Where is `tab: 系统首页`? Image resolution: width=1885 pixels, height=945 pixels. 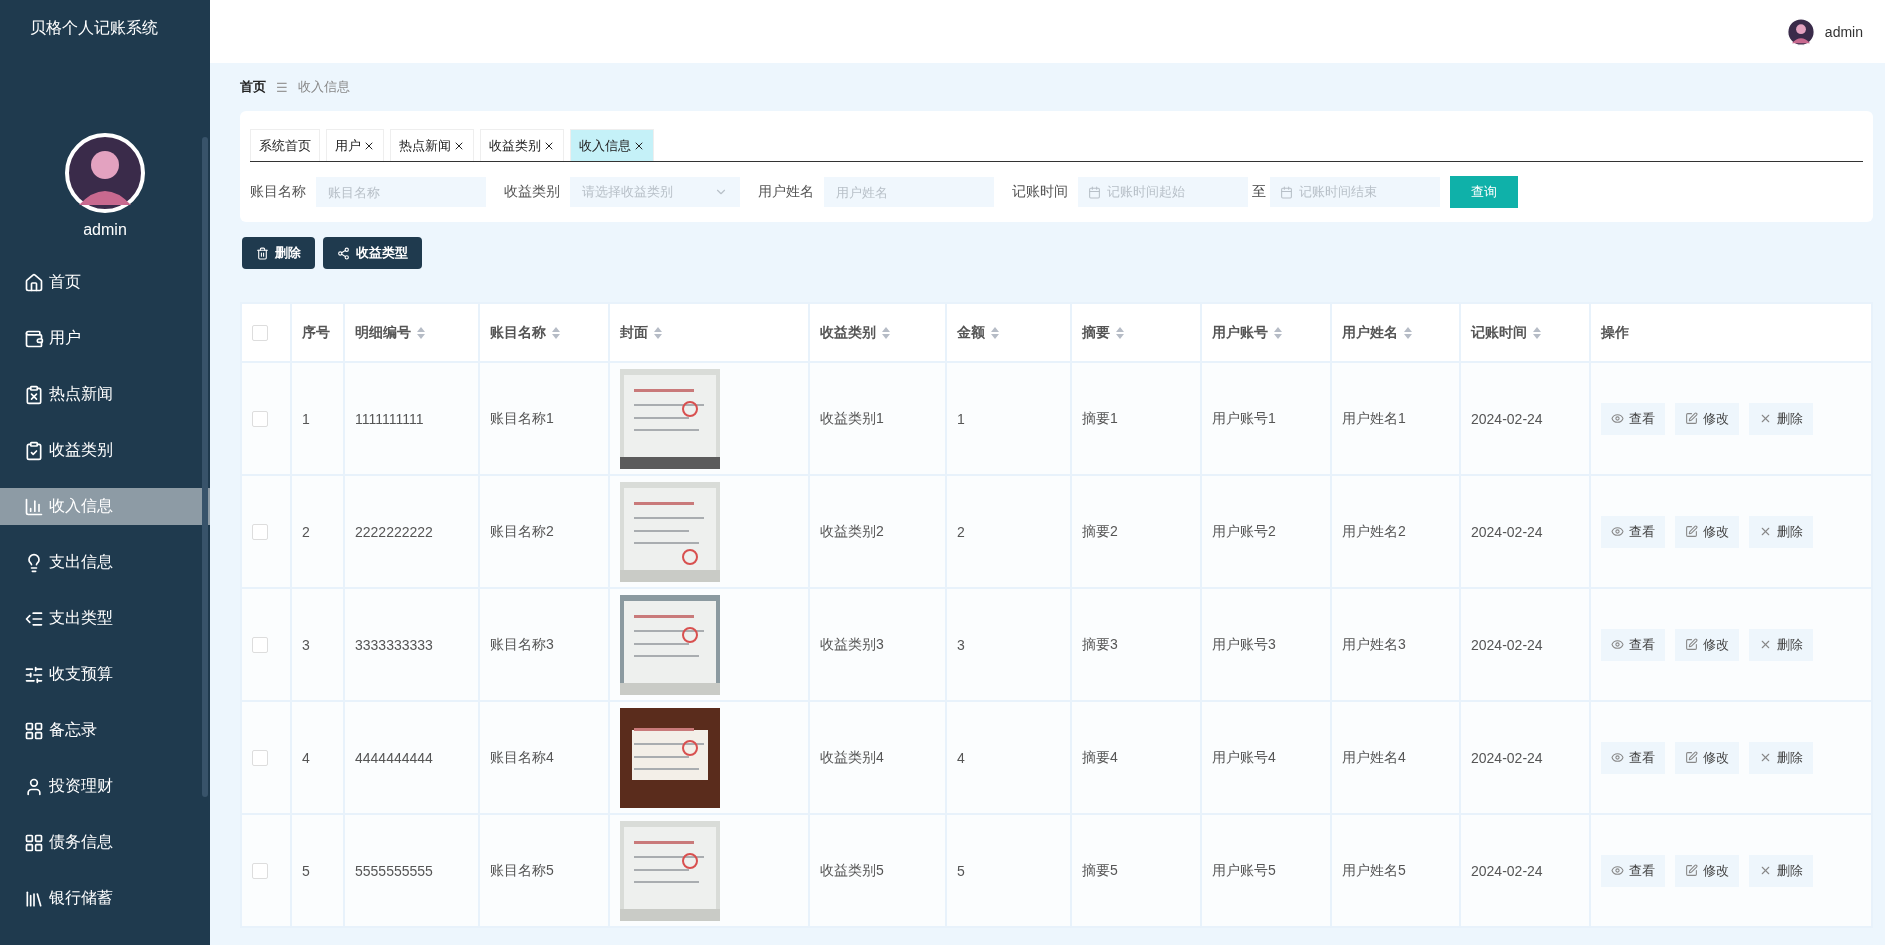 tab: 系统首页 is located at coordinates (285, 145).